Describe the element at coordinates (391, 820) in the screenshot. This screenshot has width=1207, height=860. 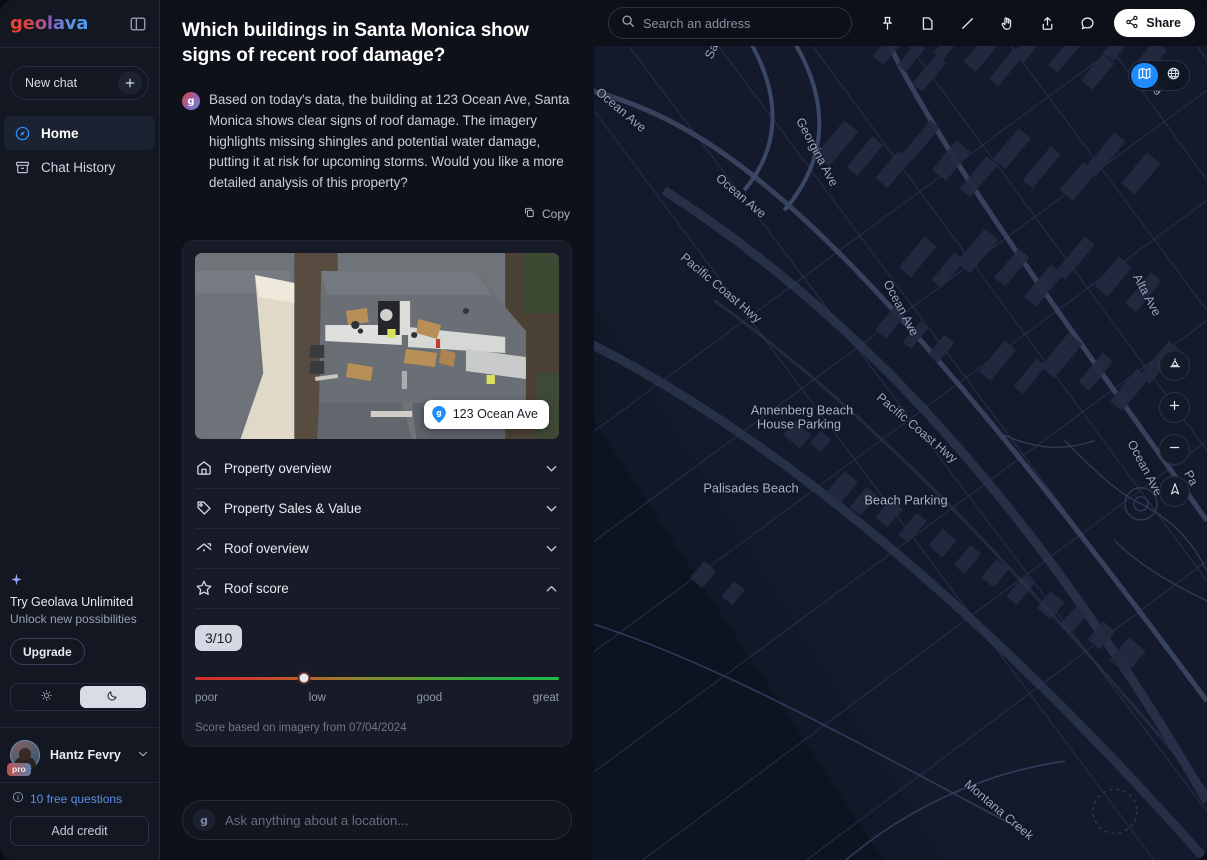
I see `chat-input` at that location.